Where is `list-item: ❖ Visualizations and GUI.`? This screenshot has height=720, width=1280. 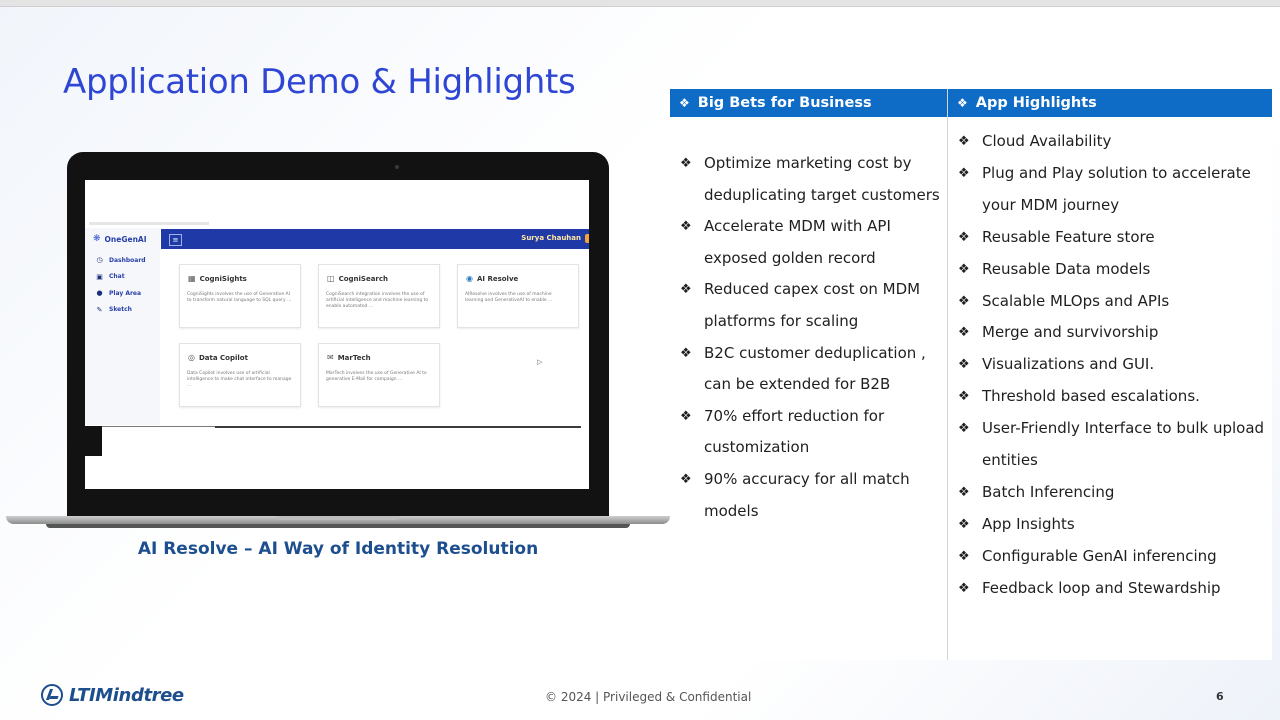 list-item: ❖ Visualizations and GUI. is located at coordinates (1113, 365).